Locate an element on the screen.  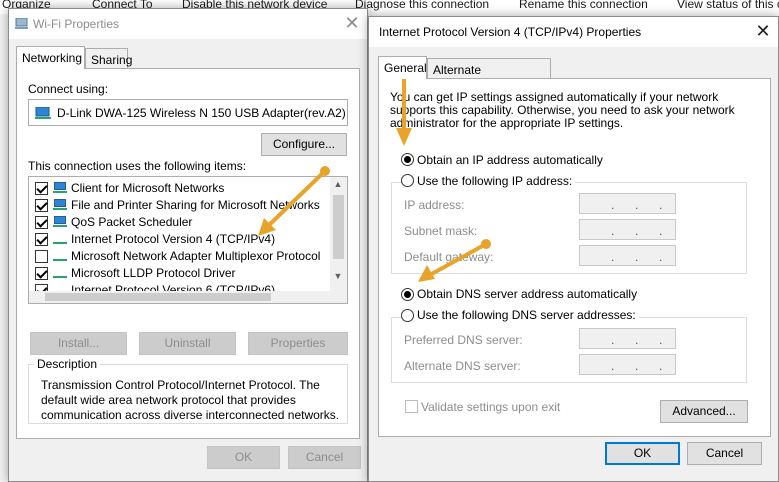
properties-button: Properties is located at coordinates (298, 343).